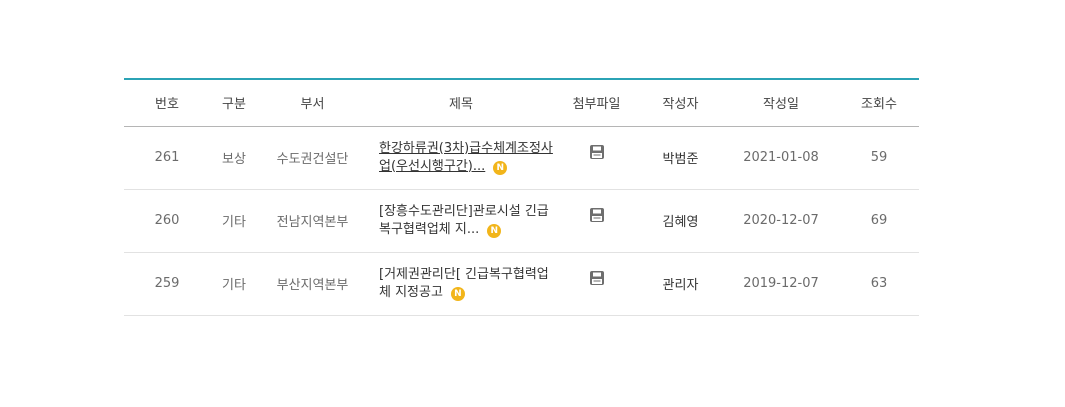 The height and width of the screenshot is (407, 1065). Describe the element at coordinates (167, 220) in the screenshot. I see `cell-no: 260` at that location.